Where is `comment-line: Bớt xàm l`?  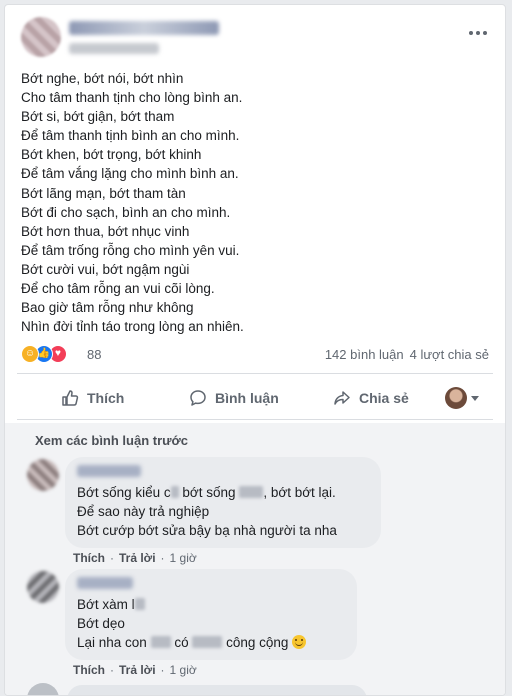
comment-line: Bớt xàm l is located at coordinates (211, 604).